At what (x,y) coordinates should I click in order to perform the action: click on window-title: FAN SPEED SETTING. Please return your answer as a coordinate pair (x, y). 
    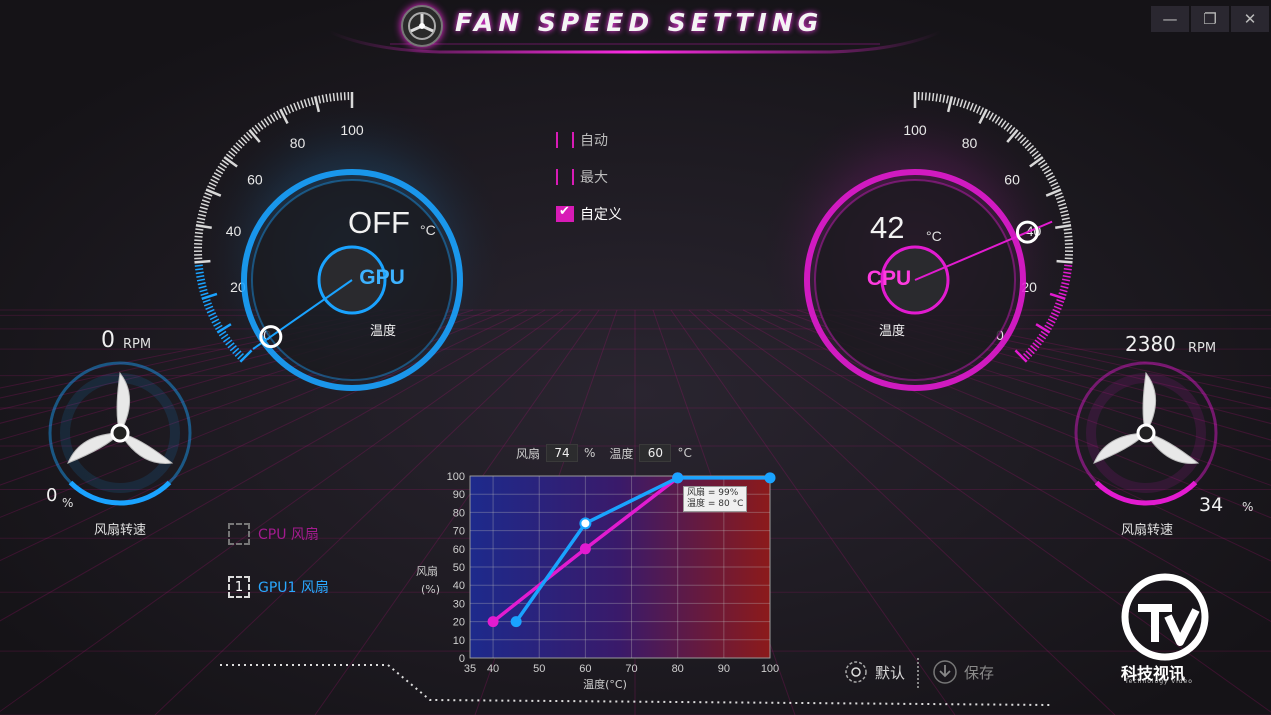
    Looking at the image, I should click on (639, 22).